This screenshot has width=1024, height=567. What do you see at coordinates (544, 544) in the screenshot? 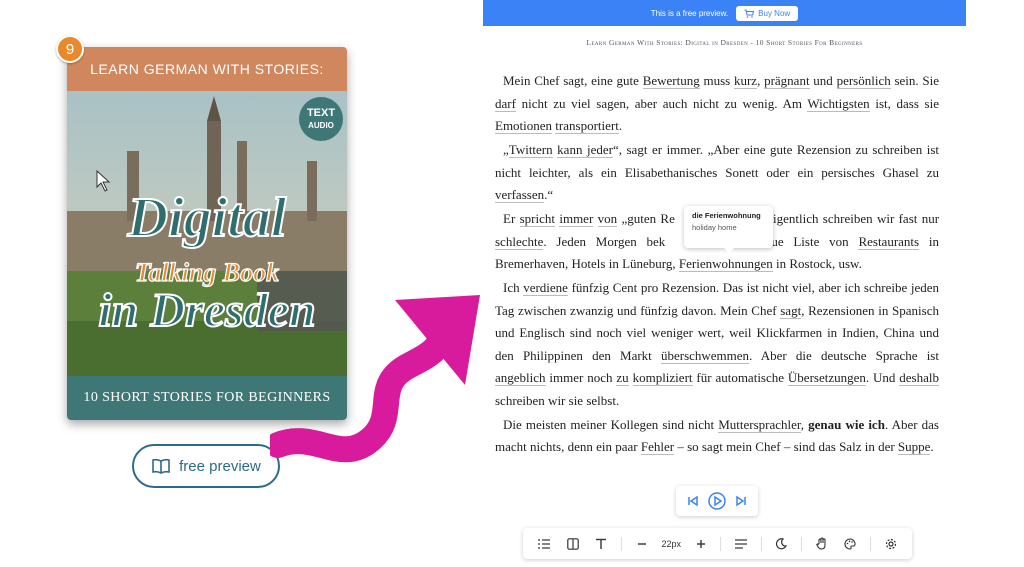
I see `list-icon` at bounding box center [544, 544].